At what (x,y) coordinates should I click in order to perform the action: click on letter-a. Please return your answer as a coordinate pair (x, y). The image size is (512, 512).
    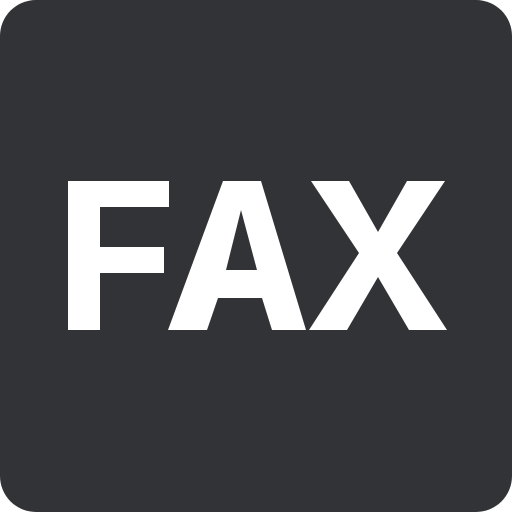
    Looking at the image, I should click on (237, 255).